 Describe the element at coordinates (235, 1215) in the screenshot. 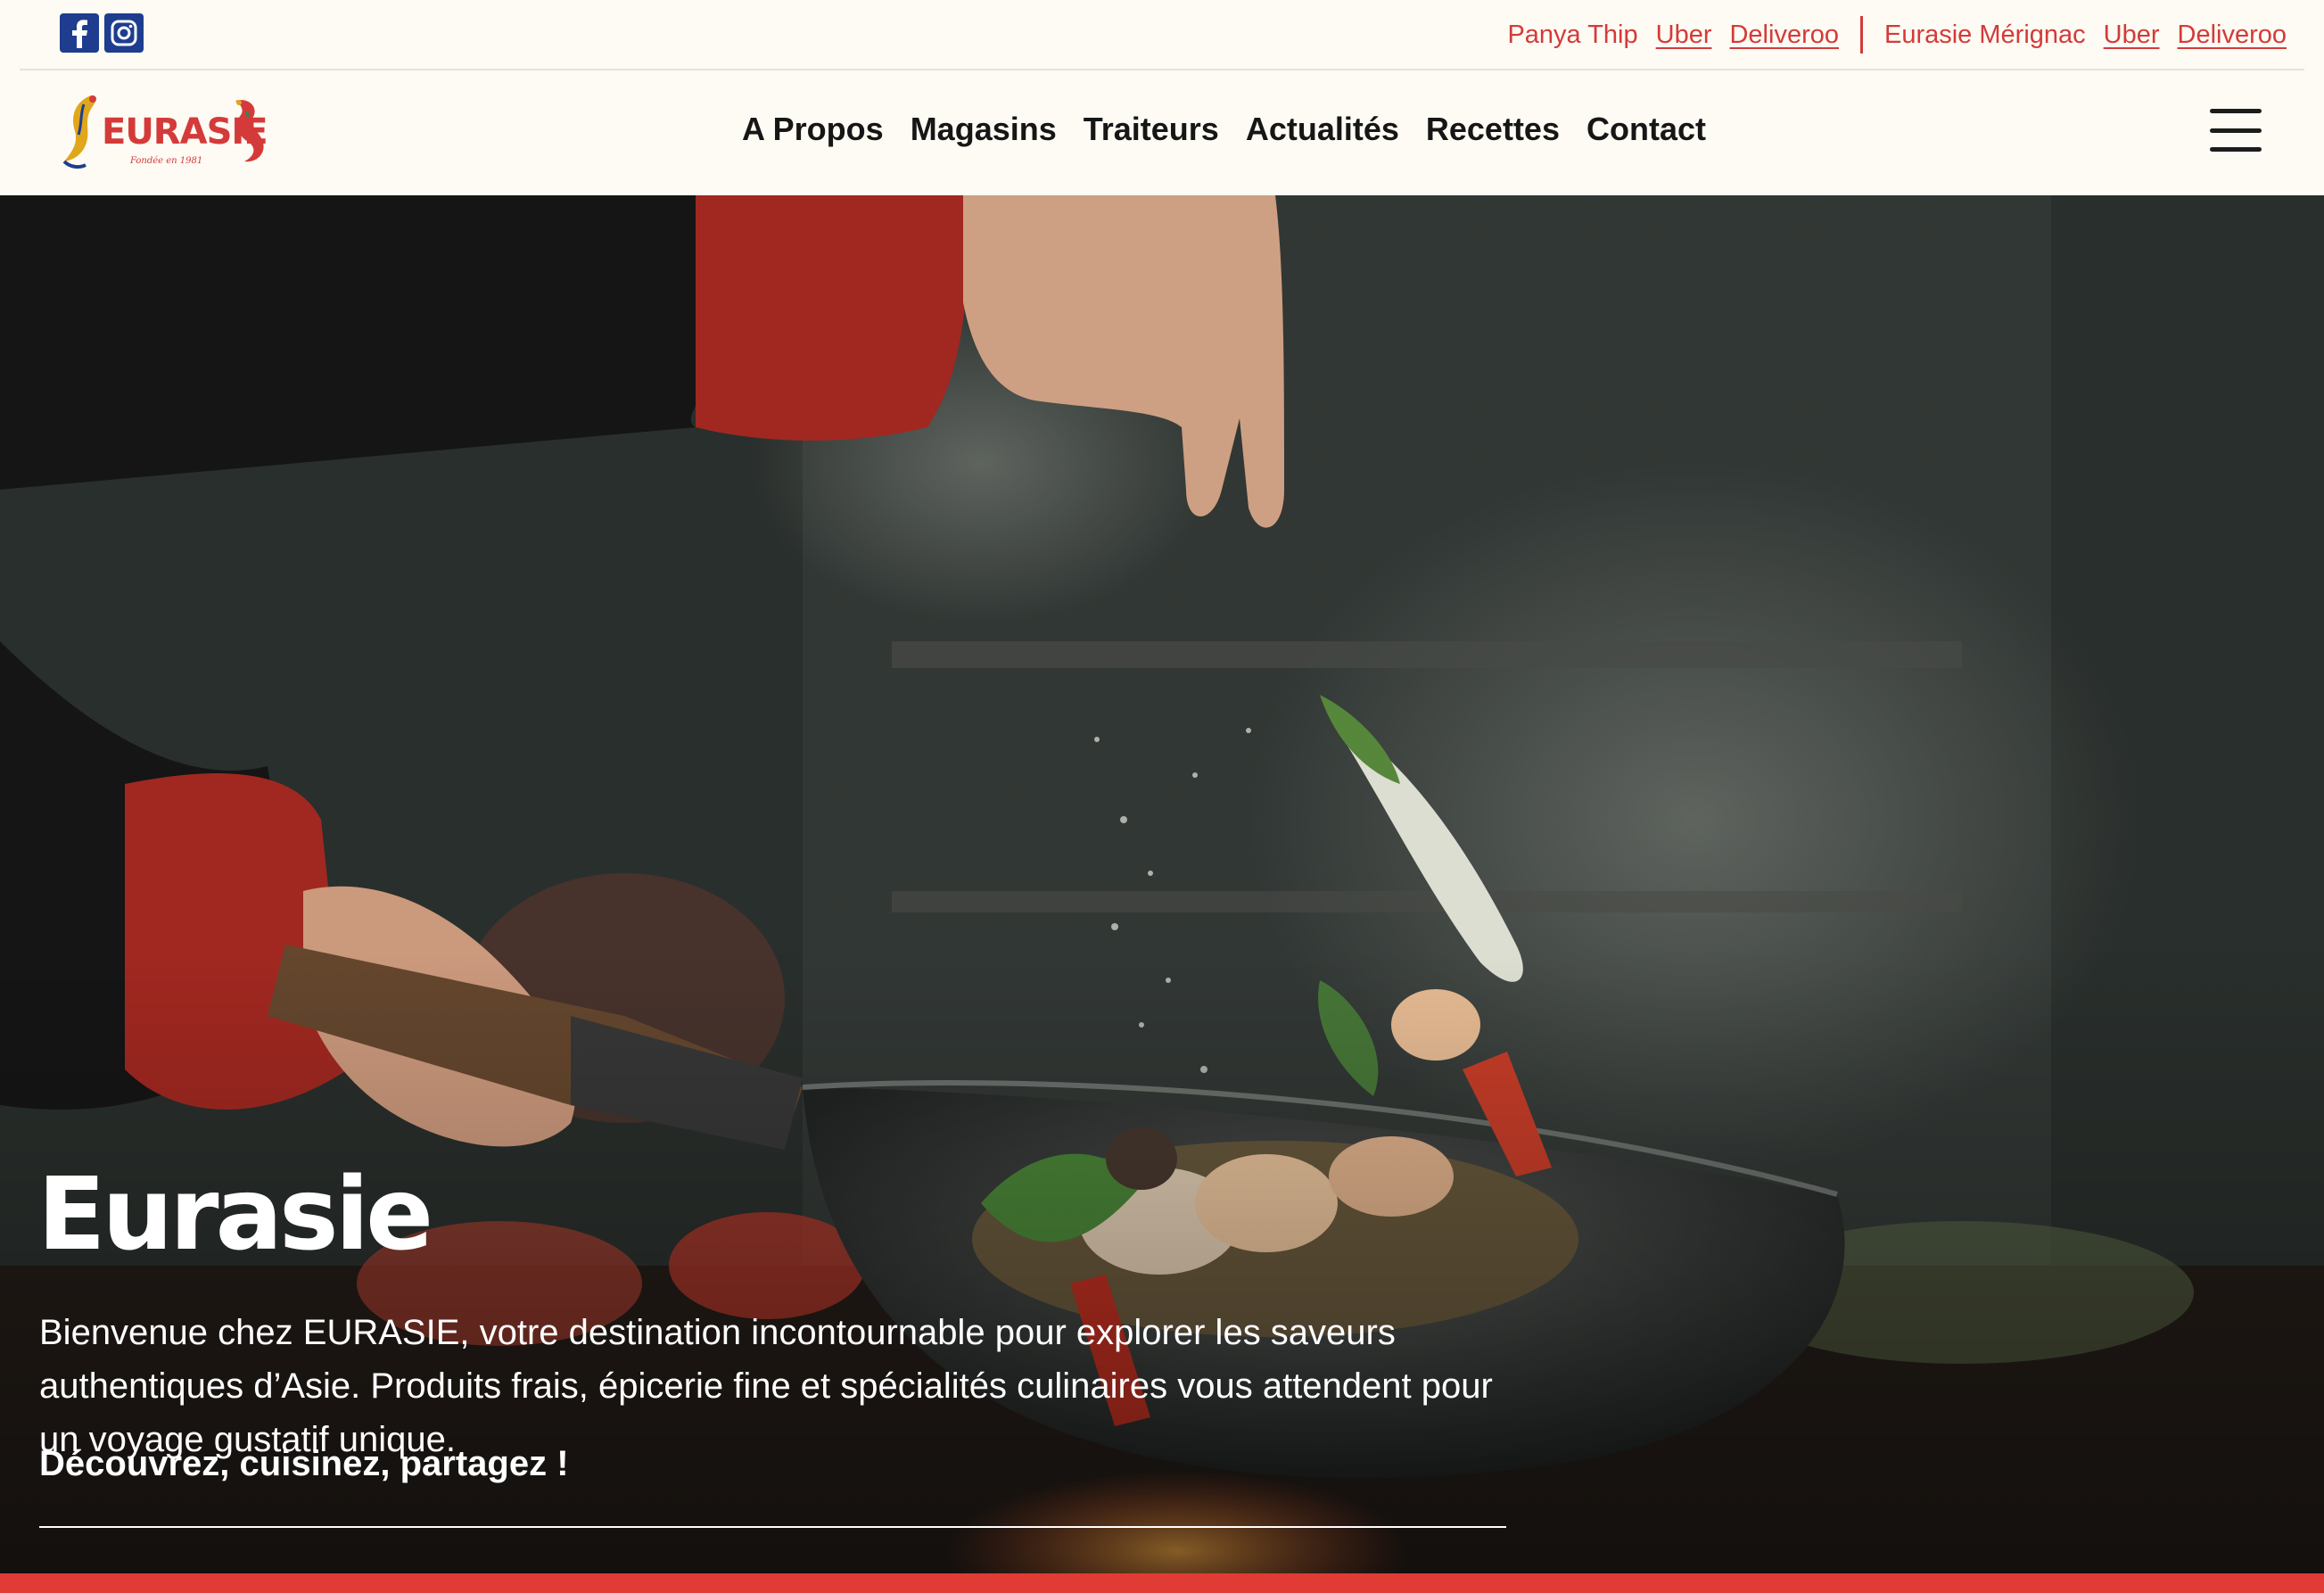

I see `hero-title: Eurasie` at that location.